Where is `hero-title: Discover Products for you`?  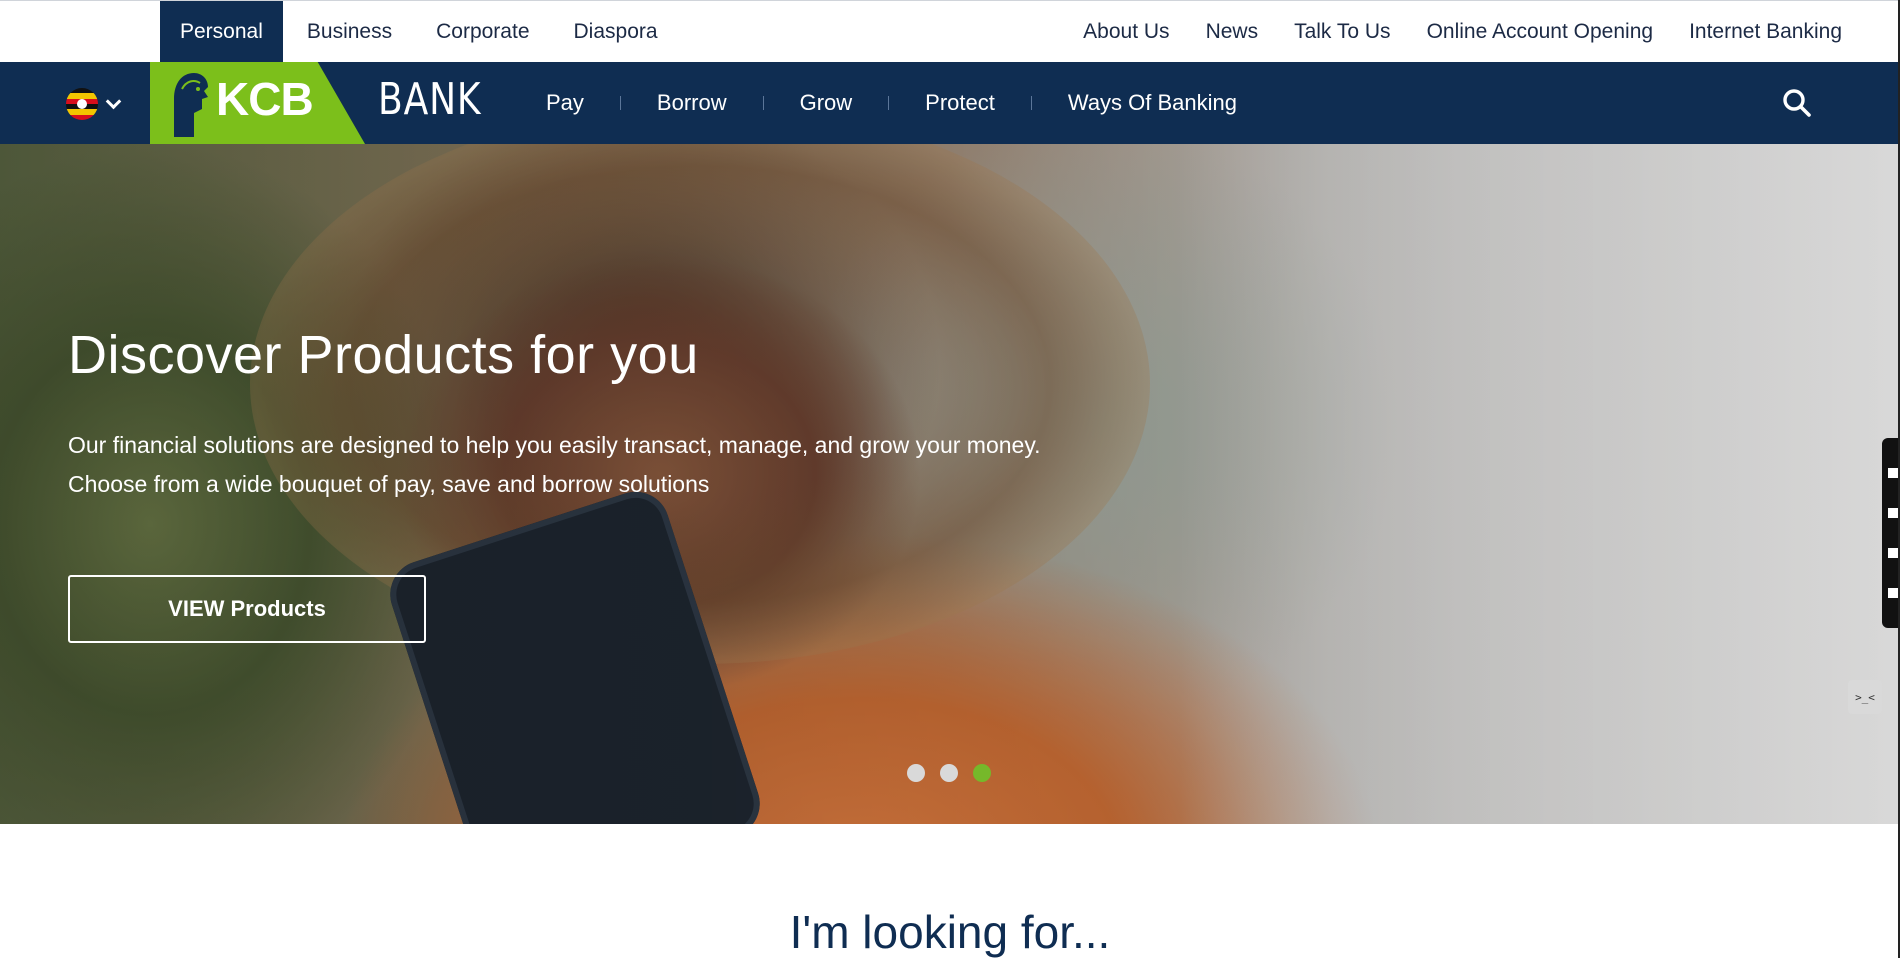 hero-title: Discover Products for you is located at coordinates (383, 355).